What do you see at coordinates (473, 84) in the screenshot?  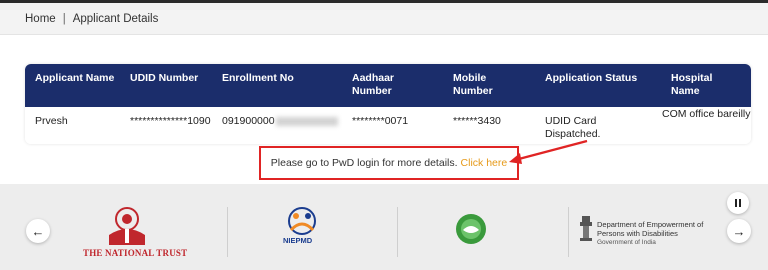 I see `header-mobile-number: Mobile Number` at bounding box center [473, 84].